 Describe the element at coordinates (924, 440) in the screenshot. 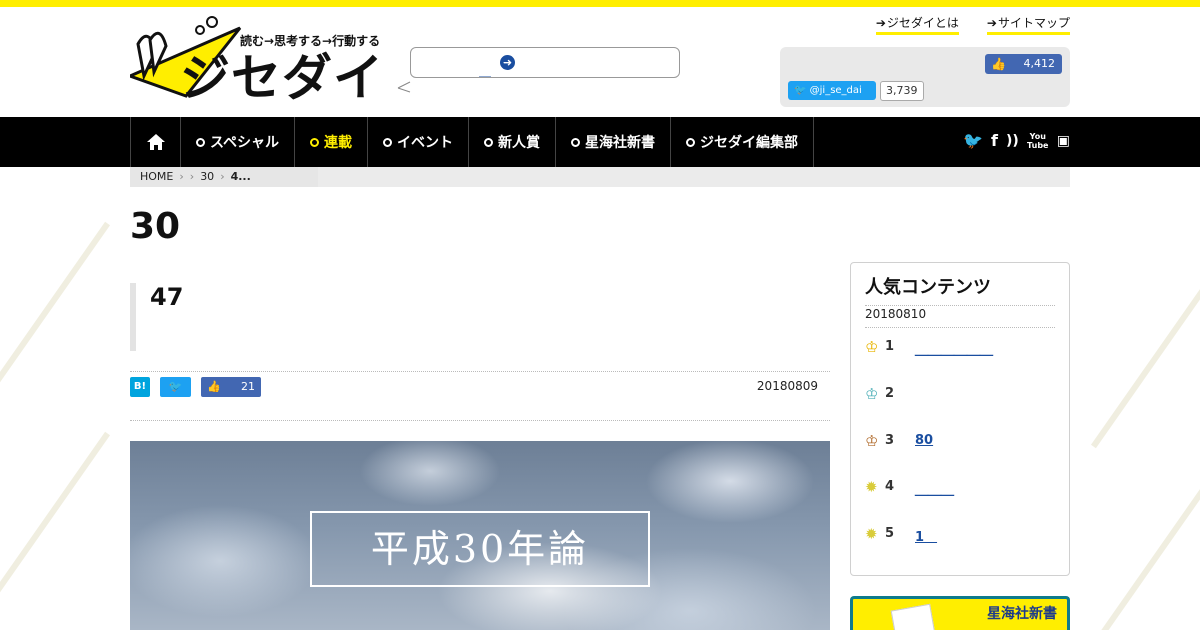

I see `ranking-link: 80` at that location.